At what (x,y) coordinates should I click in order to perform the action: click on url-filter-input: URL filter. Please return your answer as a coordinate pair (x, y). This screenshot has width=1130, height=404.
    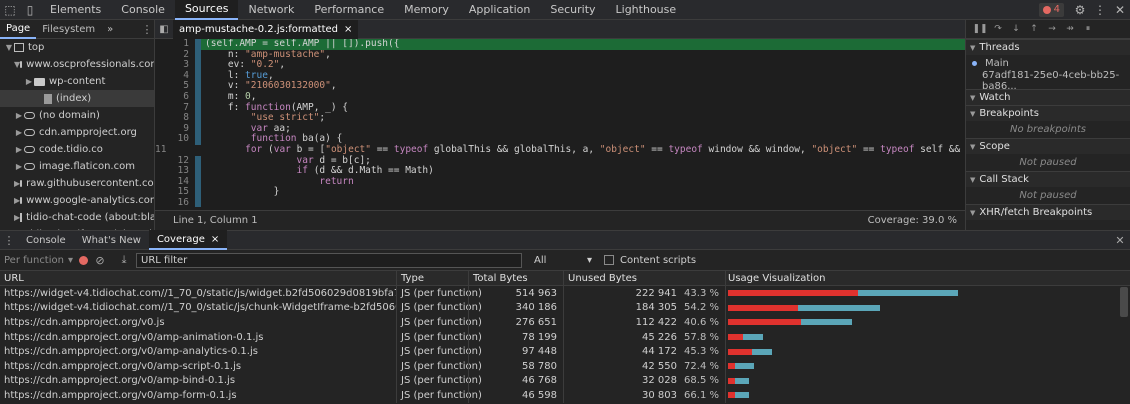
    Looking at the image, I should click on (329, 260).